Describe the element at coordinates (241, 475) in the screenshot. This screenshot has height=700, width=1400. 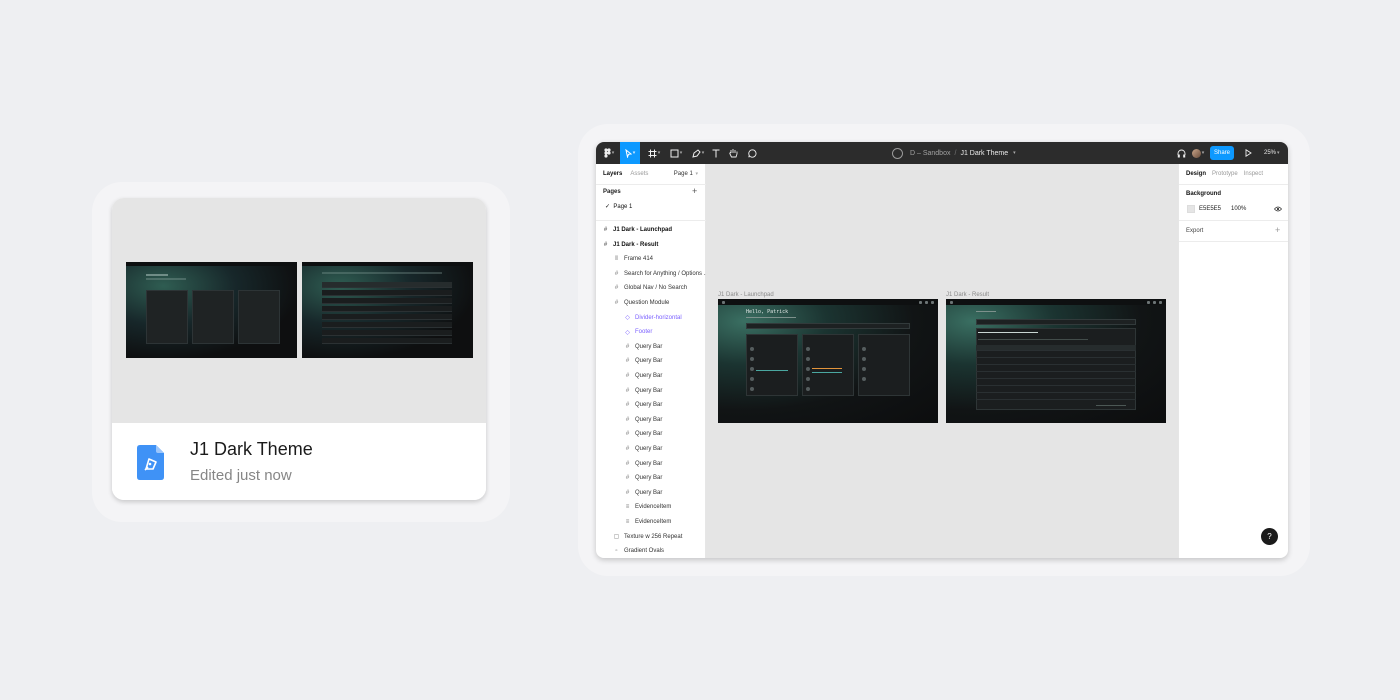
I see `file-edited-status: Edited just now` at that location.